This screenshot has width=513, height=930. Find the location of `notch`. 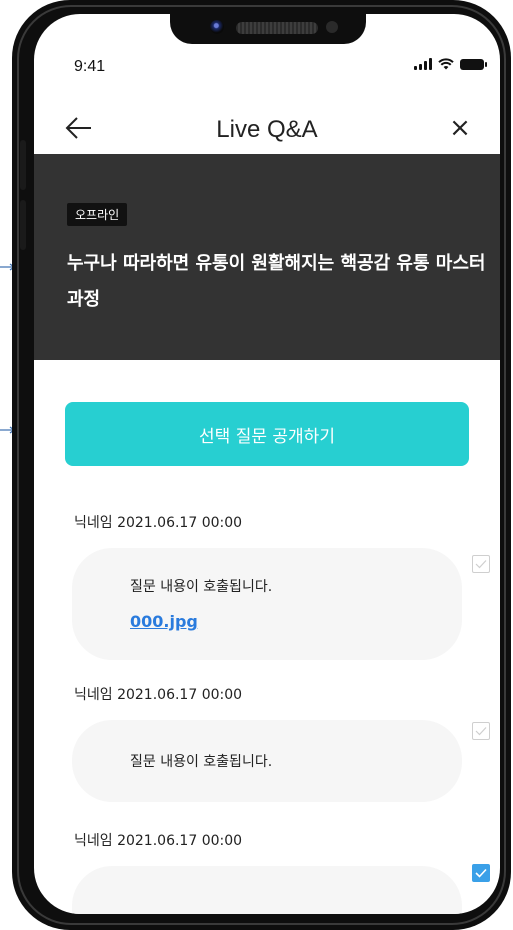

notch is located at coordinates (268, 29).